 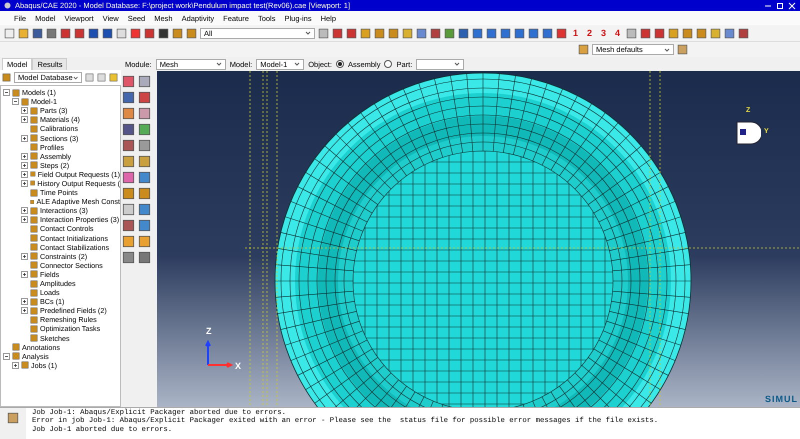 I want to click on axis-triad-drawing, so click(x=219, y=354).